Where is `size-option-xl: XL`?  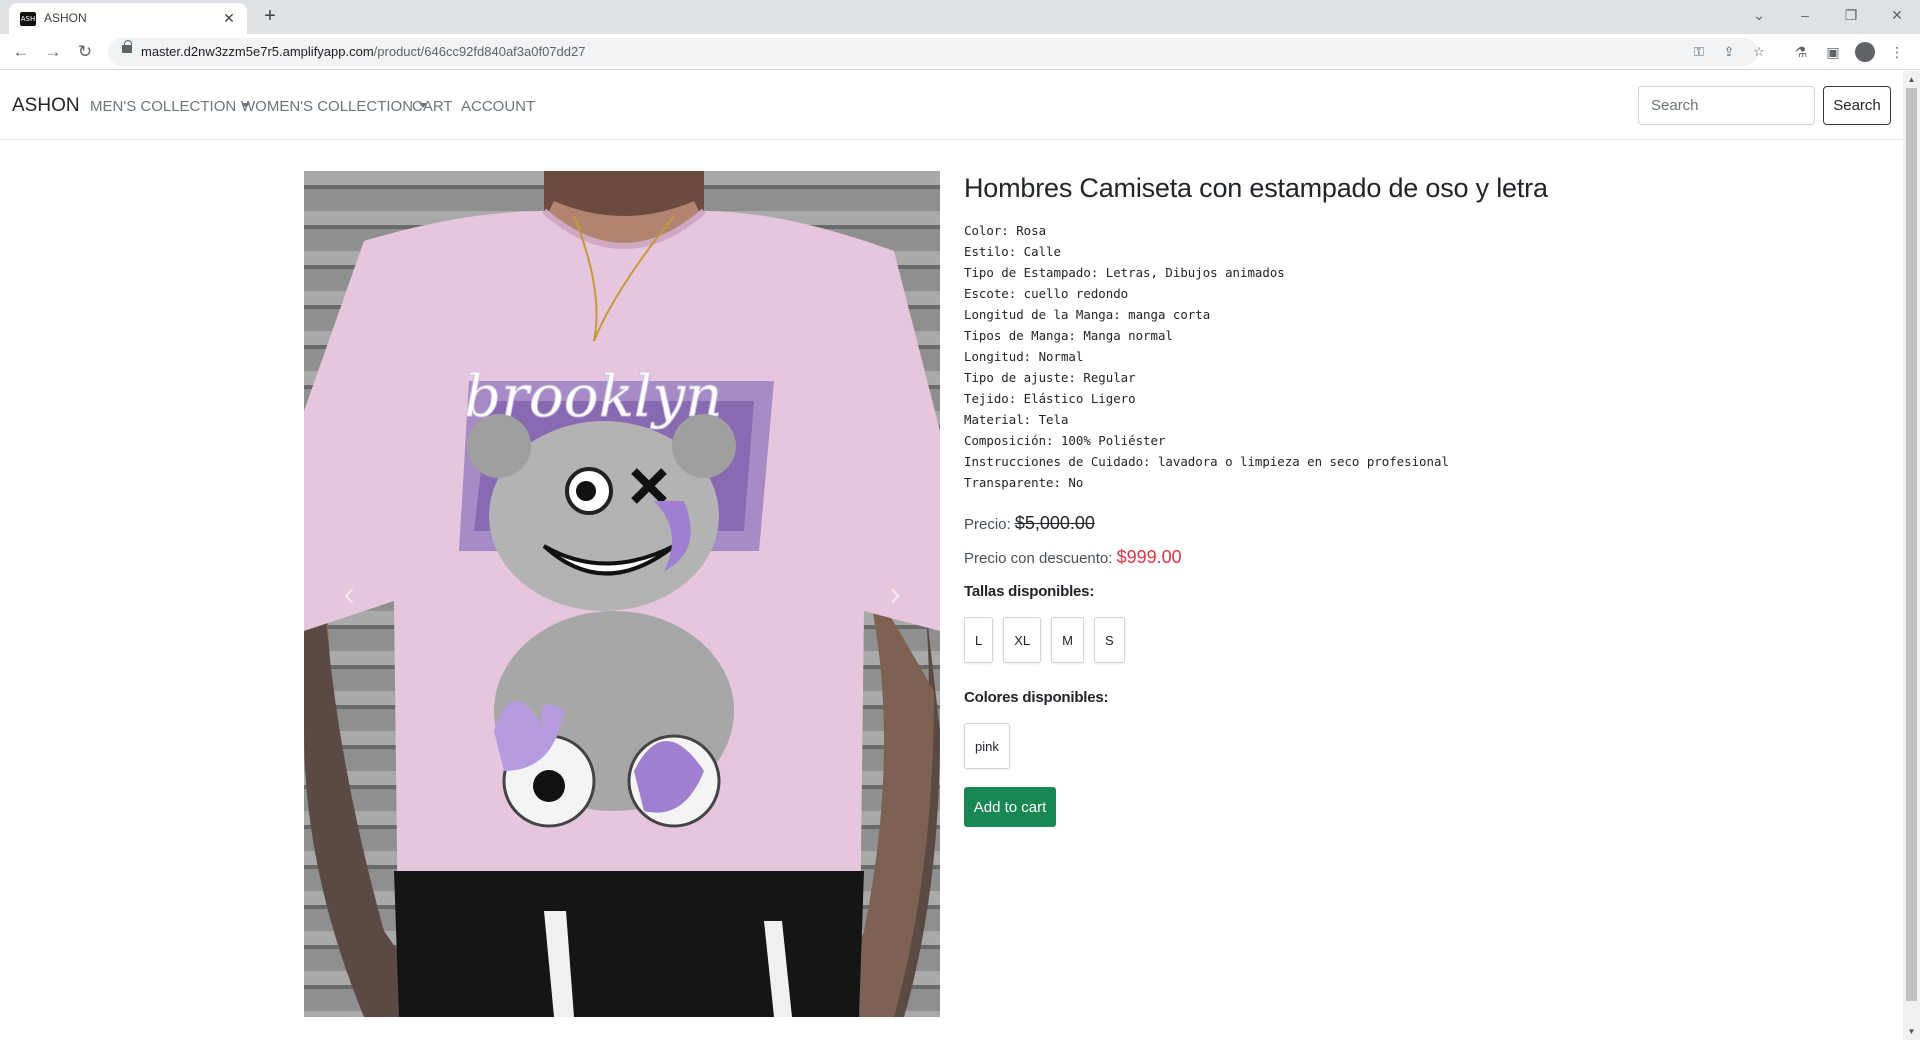
size-option-xl: XL is located at coordinates (1022, 640).